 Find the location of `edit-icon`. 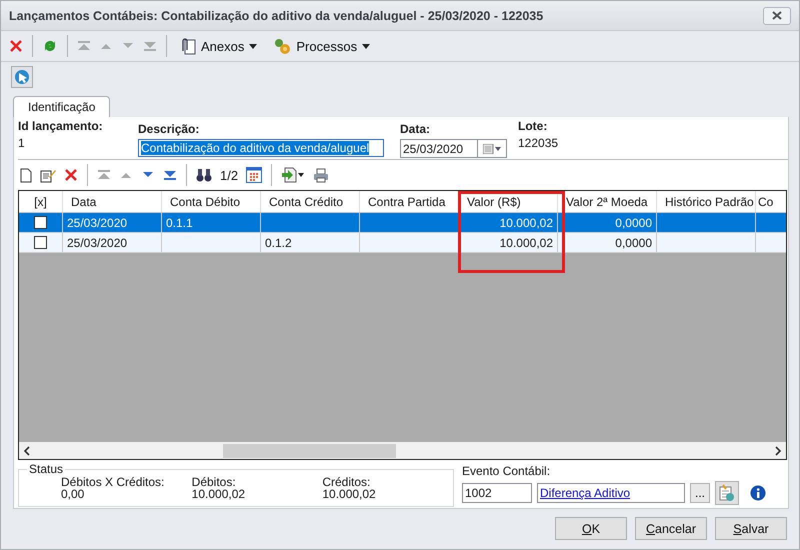

edit-icon is located at coordinates (48, 175).